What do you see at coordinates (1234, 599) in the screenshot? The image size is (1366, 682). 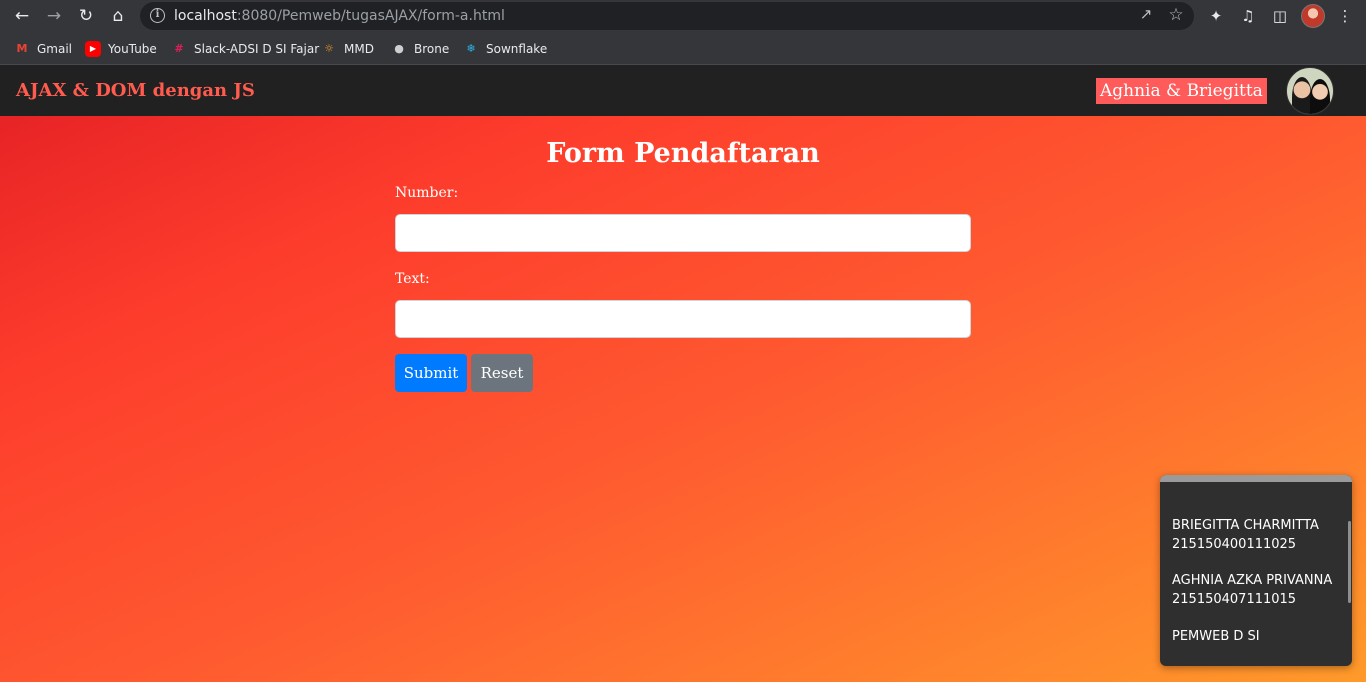 I see `info-nim-2: 215150407111015` at bounding box center [1234, 599].